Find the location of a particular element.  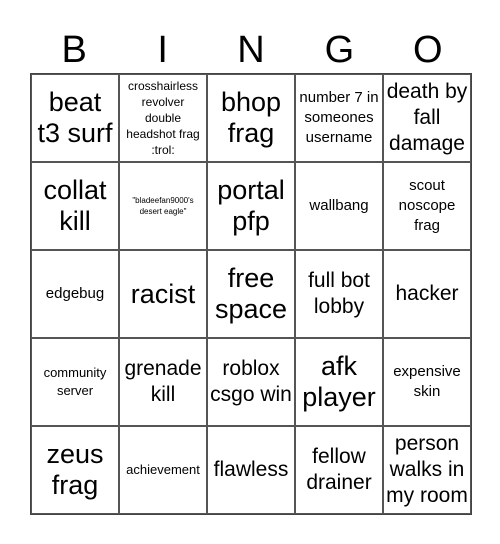

bingo-cell: wallbang is located at coordinates (339, 206).